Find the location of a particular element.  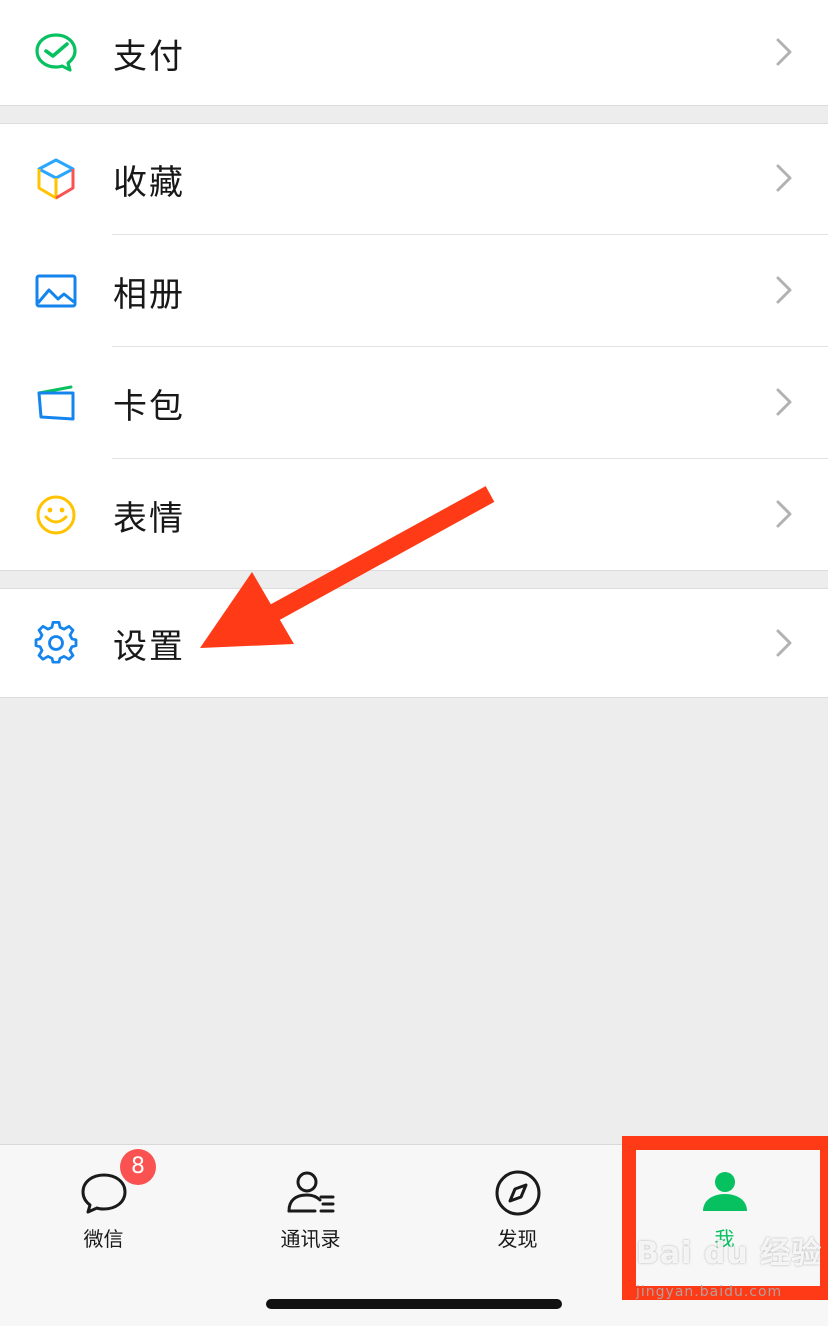

menu-item-settings: 设置 is located at coordinates (414, 643).